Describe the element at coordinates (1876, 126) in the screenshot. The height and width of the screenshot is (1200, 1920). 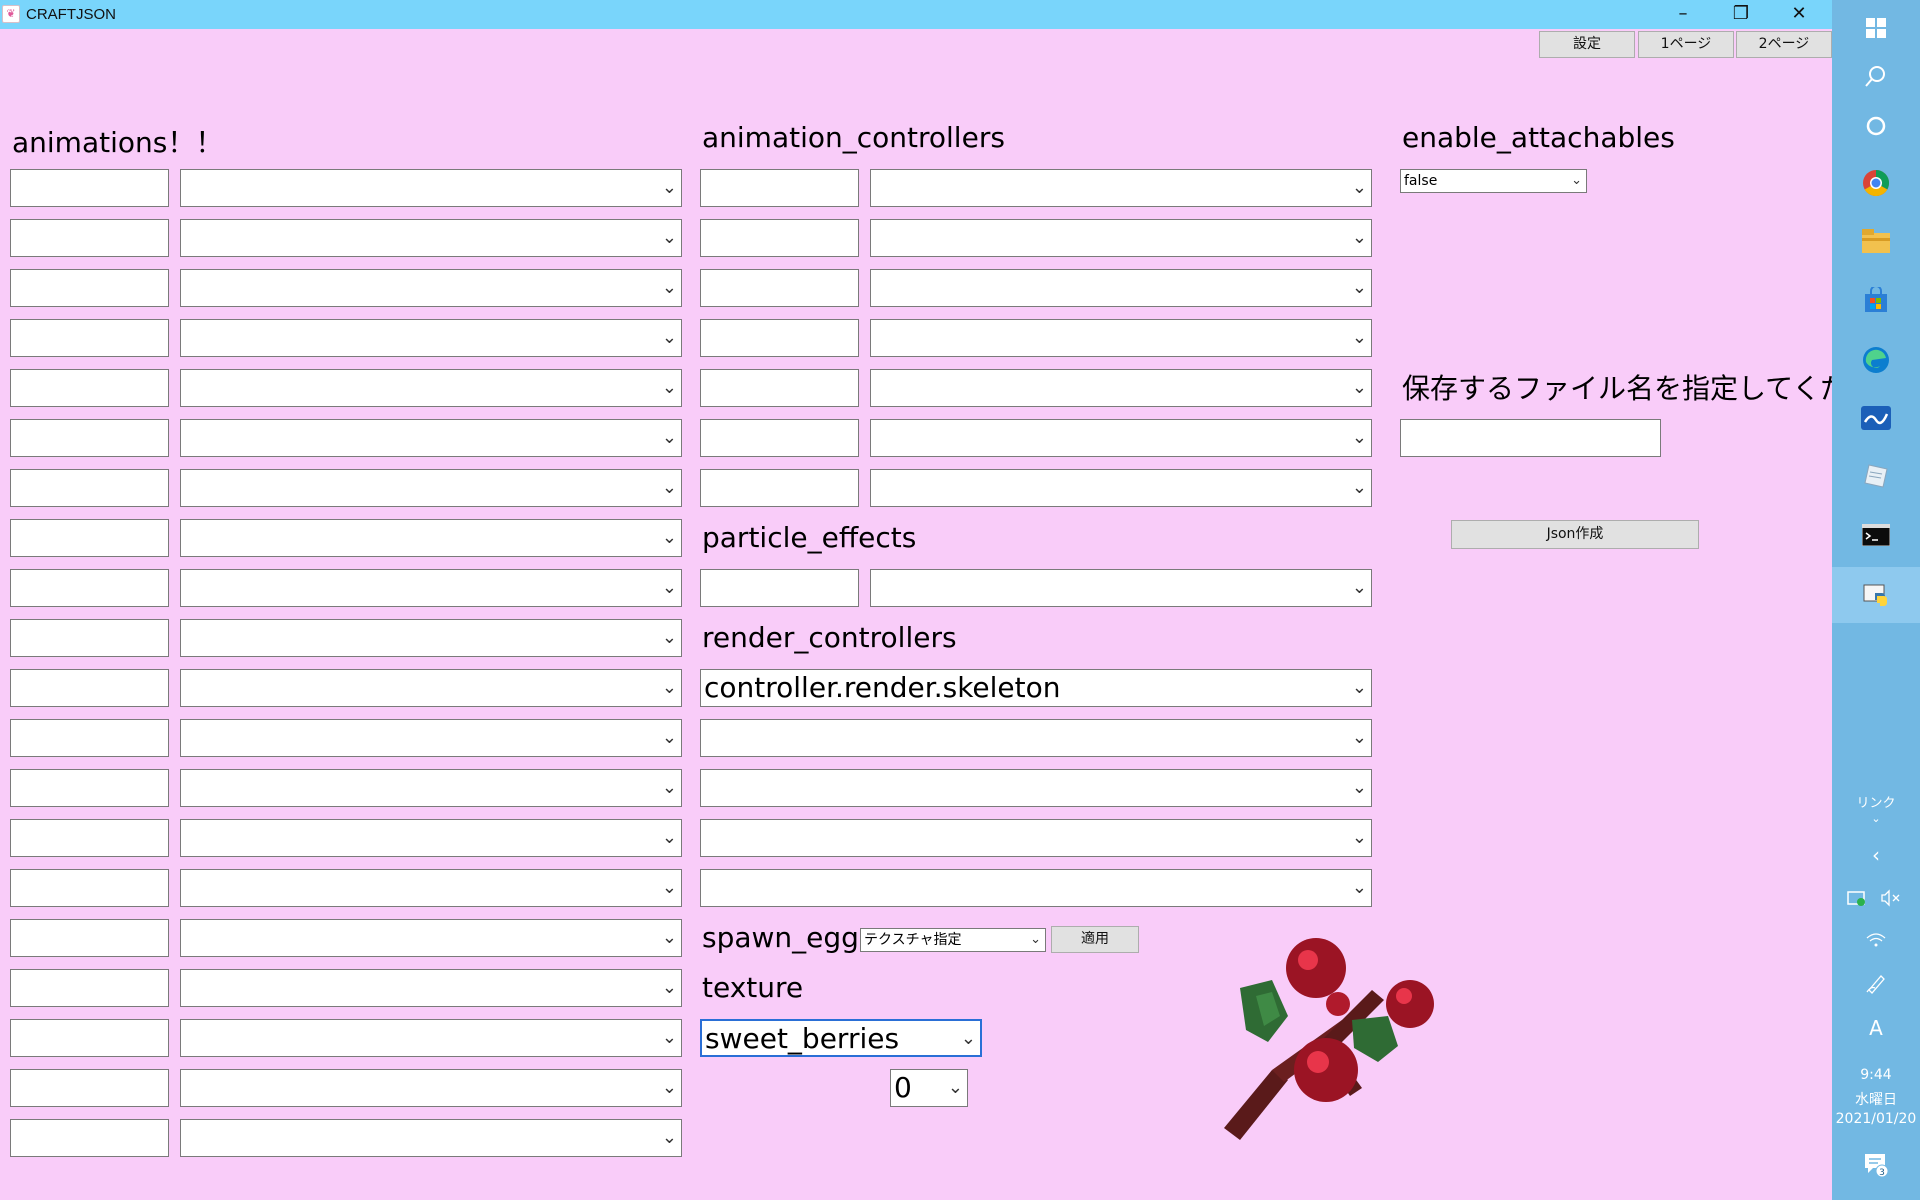
I see `cortana-icon` at that location.